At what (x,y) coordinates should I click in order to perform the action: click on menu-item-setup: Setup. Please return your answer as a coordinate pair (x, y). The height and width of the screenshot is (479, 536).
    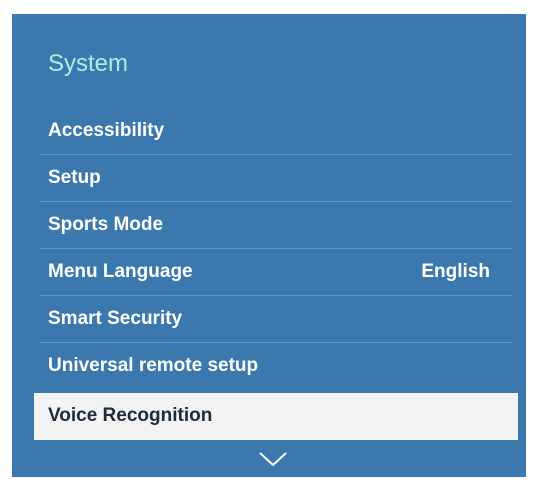
    Looking at the image, I should click on (276, 178).